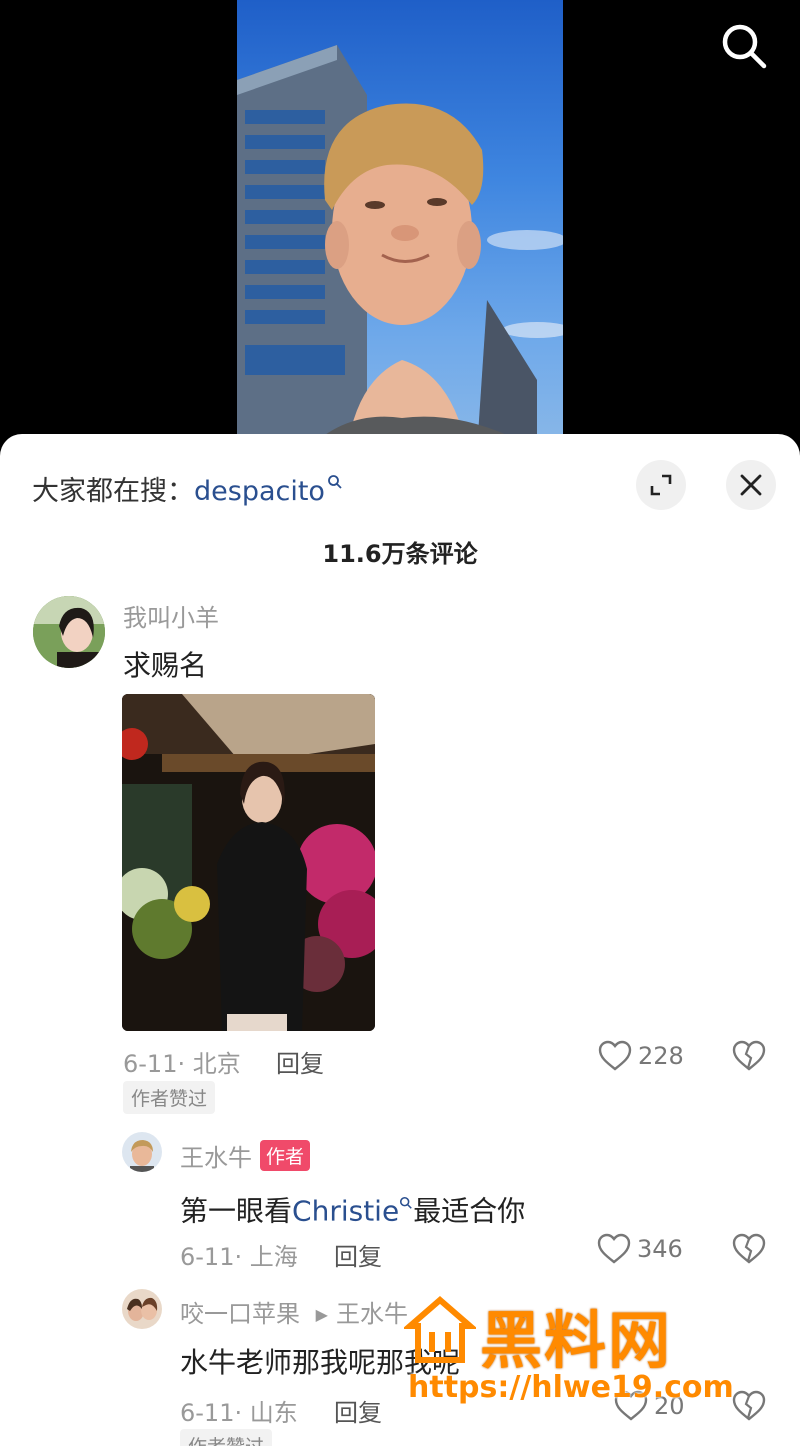  Describe the element at coordinates (239, 1413) in the screenshot. I see `reply-meta: 6-11· 山东` at that location.